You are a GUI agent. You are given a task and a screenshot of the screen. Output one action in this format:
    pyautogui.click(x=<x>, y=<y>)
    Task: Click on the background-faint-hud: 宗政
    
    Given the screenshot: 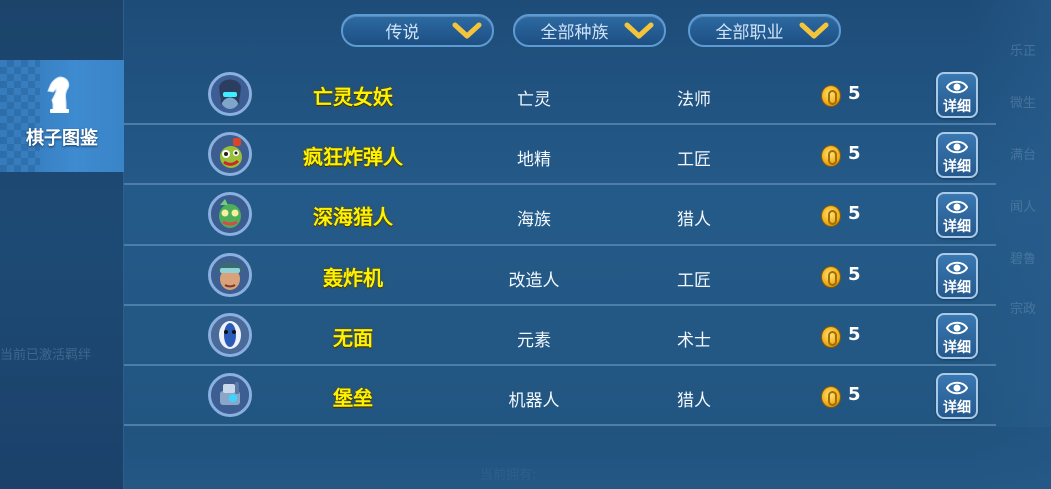 What is the action you would take?
    pyautogui.click(x=1023, y=309)
    